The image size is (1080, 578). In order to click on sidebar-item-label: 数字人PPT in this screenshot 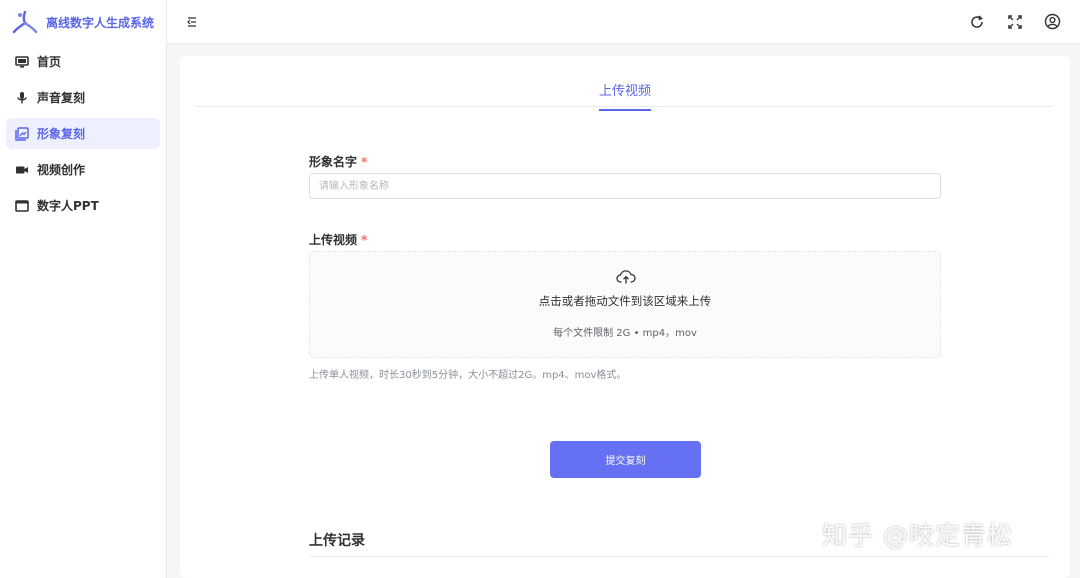, I will do `click(68, 206)`.